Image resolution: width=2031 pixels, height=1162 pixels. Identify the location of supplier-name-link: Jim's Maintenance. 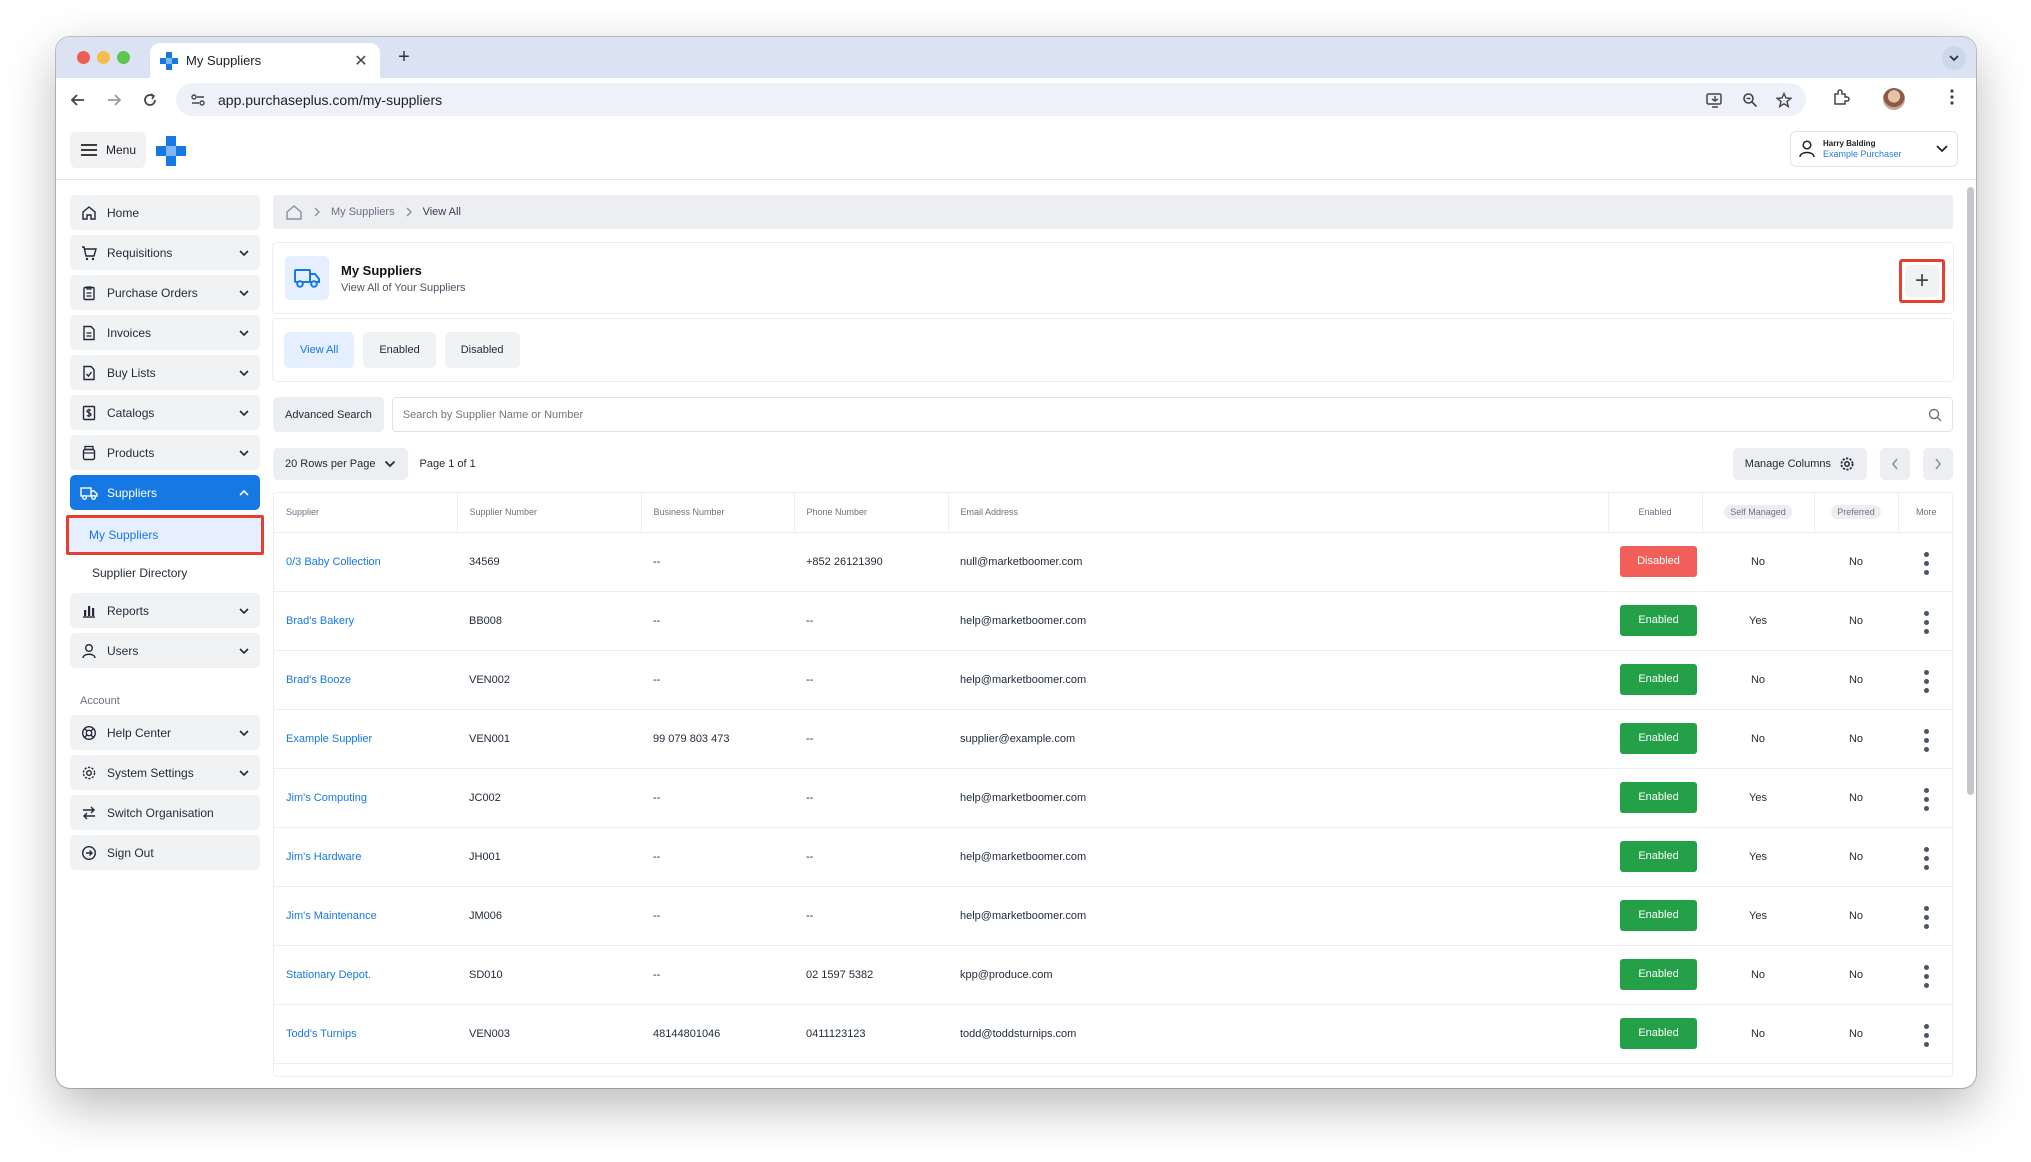
(365, 916).